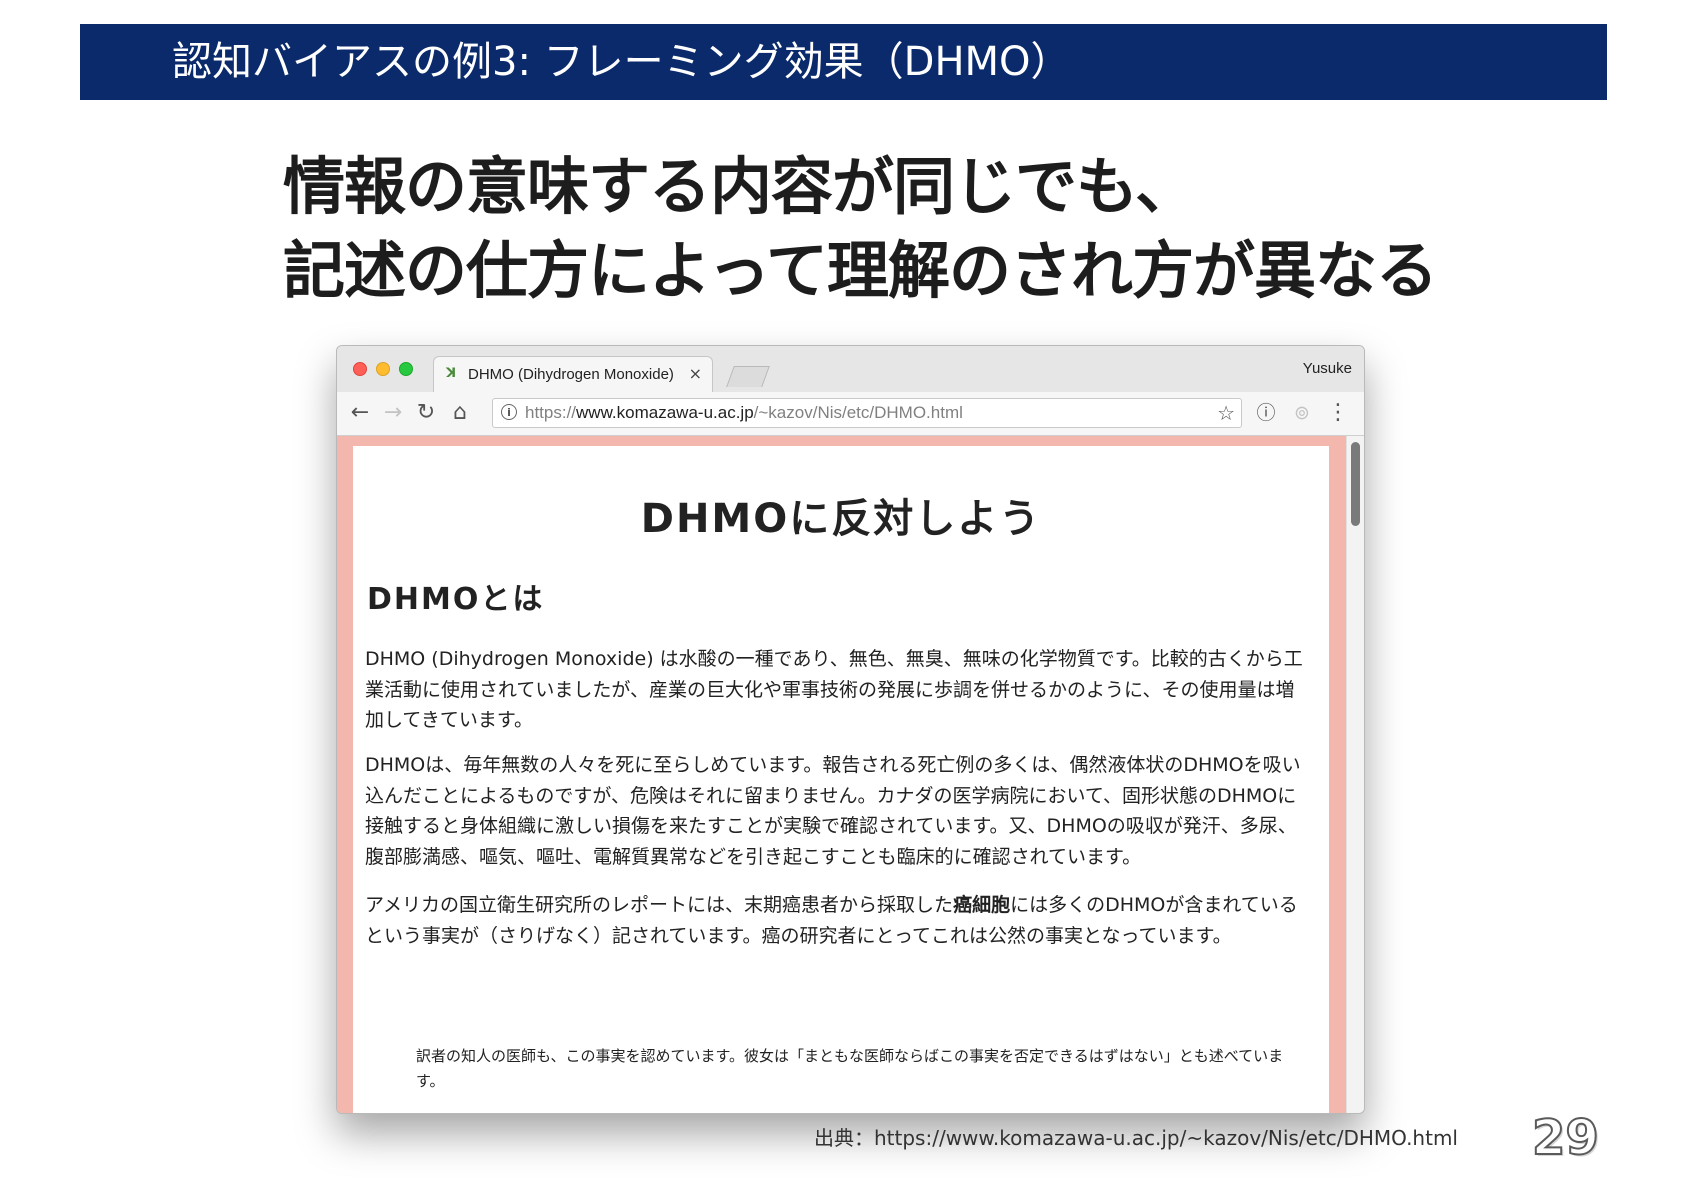  I want to click on home-icon: ⌂, so click(460, 413).